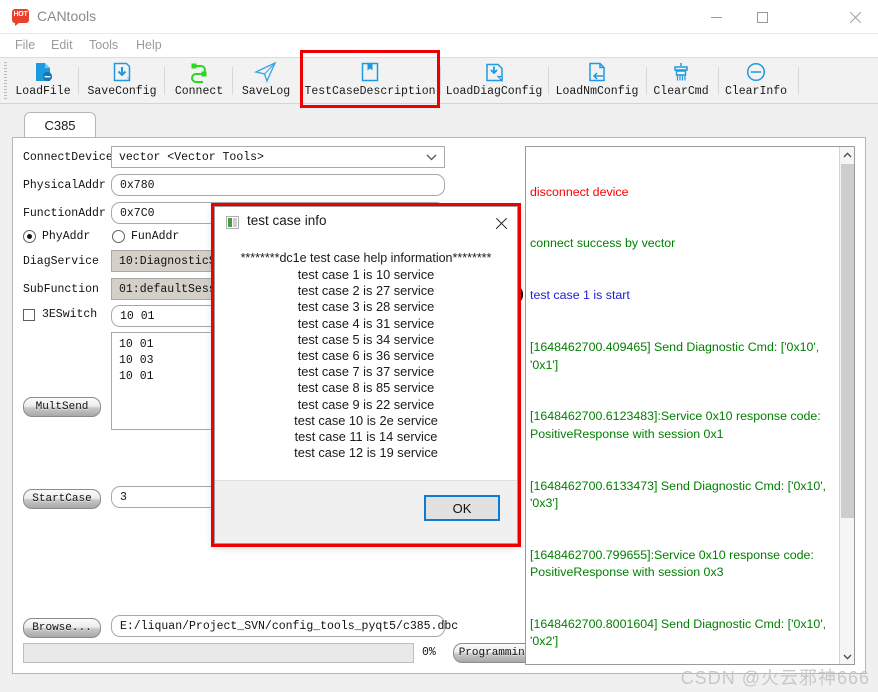 Image resolution: width=878 pixels, height=692 pixels. I want to click on dialog-case-line: test case 7 is 37 service, so click(366, 372).